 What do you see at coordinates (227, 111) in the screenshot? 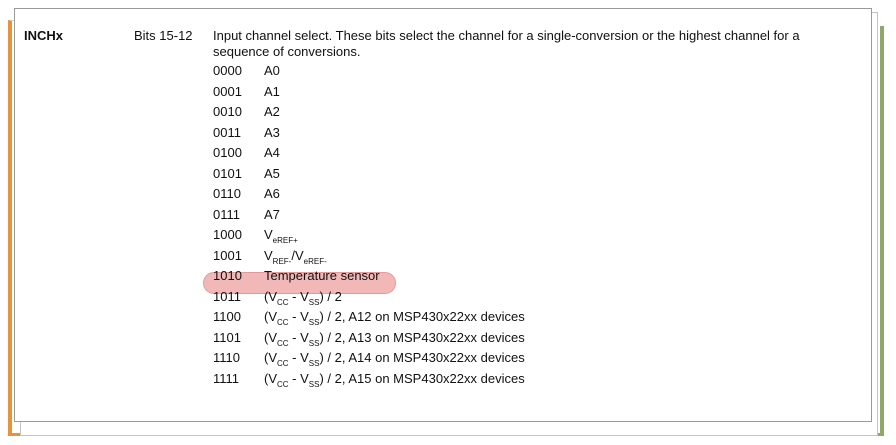
I see `channel-code: 0010` at bounding box center [227, 111].